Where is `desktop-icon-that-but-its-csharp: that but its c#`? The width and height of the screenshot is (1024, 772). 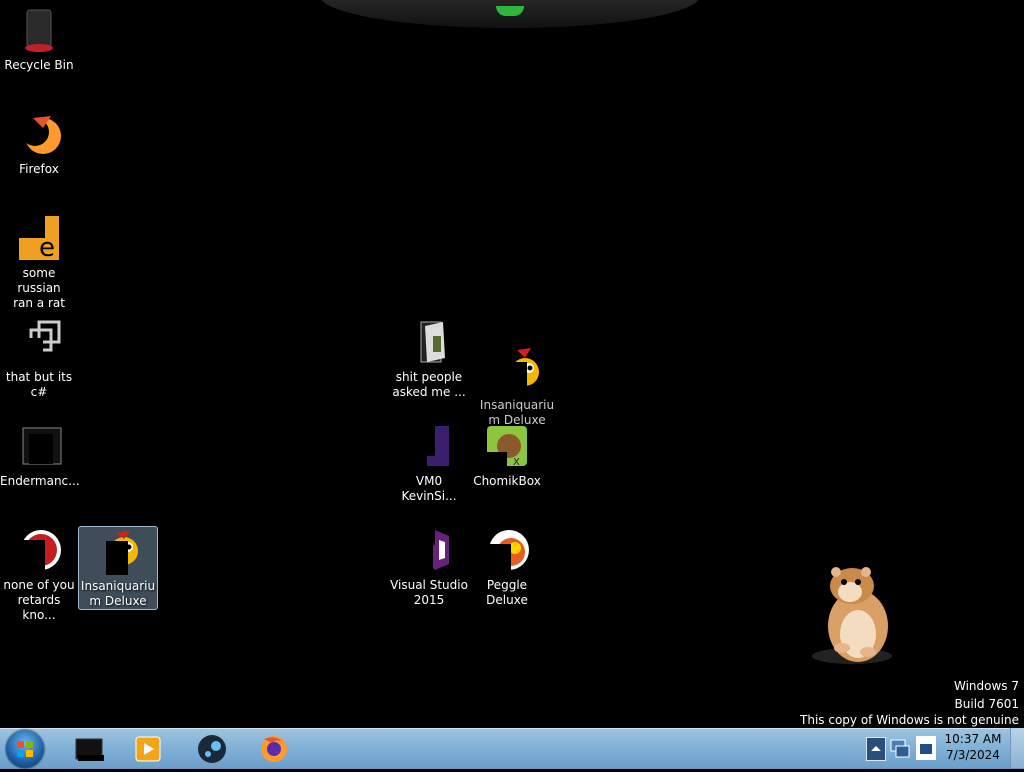 desktop-icon-that-but-its-csharp: that but its c# is located at coordinates (39, 359).